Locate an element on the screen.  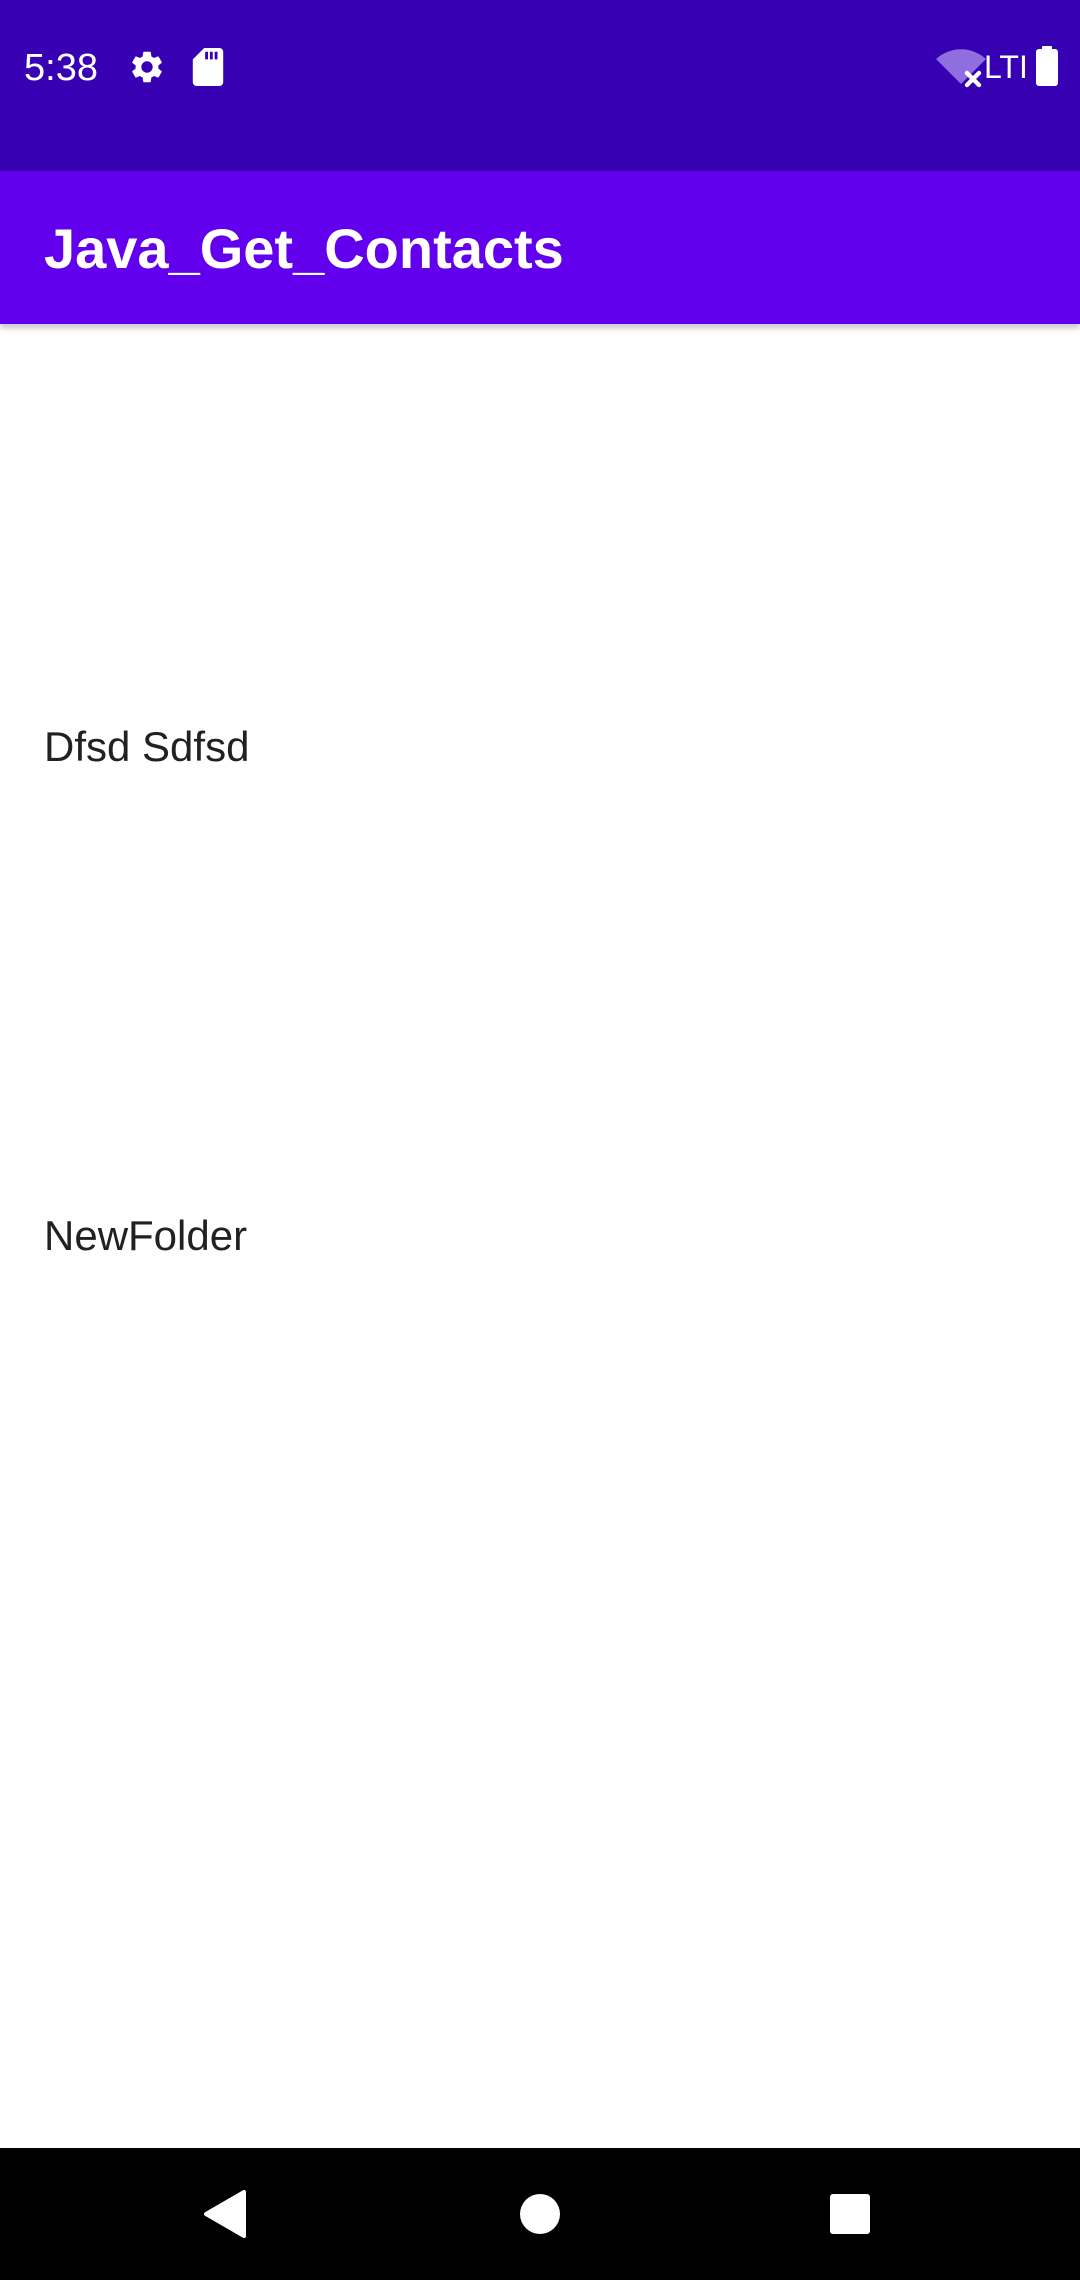
app-title: Java_Get_Contacts is located at coordinates (304, 248).